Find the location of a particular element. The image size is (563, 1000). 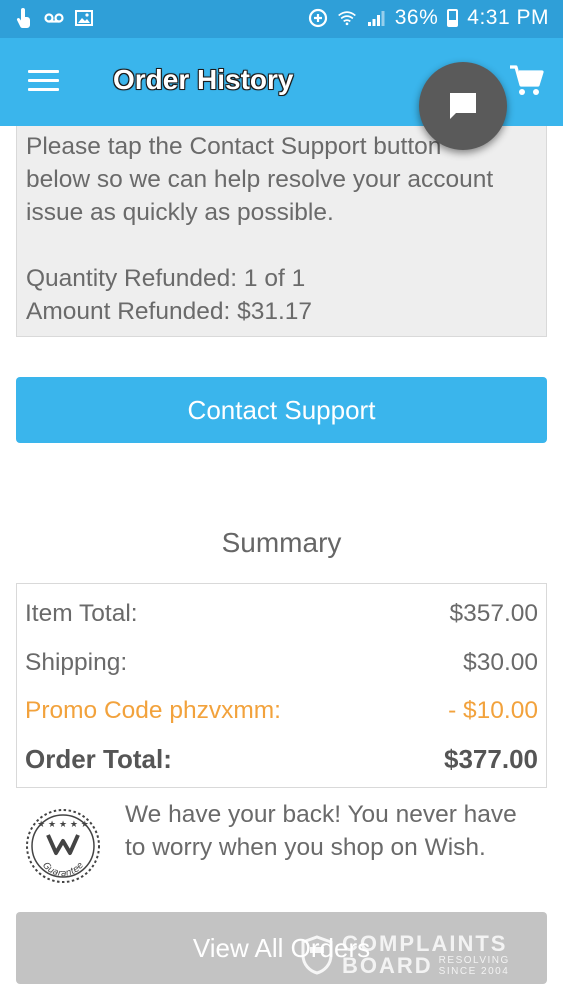

chat-bubble-icon is located at coordinates (463, 106).